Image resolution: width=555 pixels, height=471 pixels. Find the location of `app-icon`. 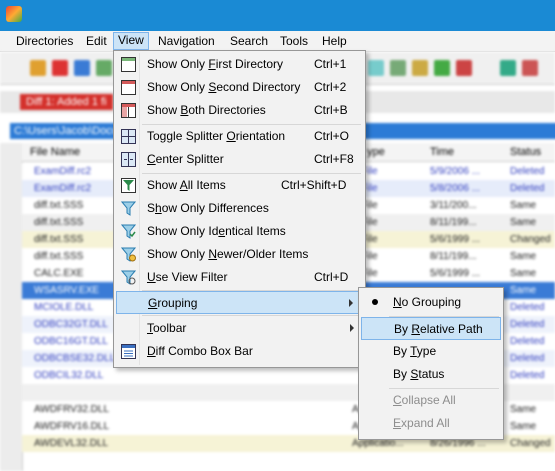

app-icon is located at coordinates (14, 14).